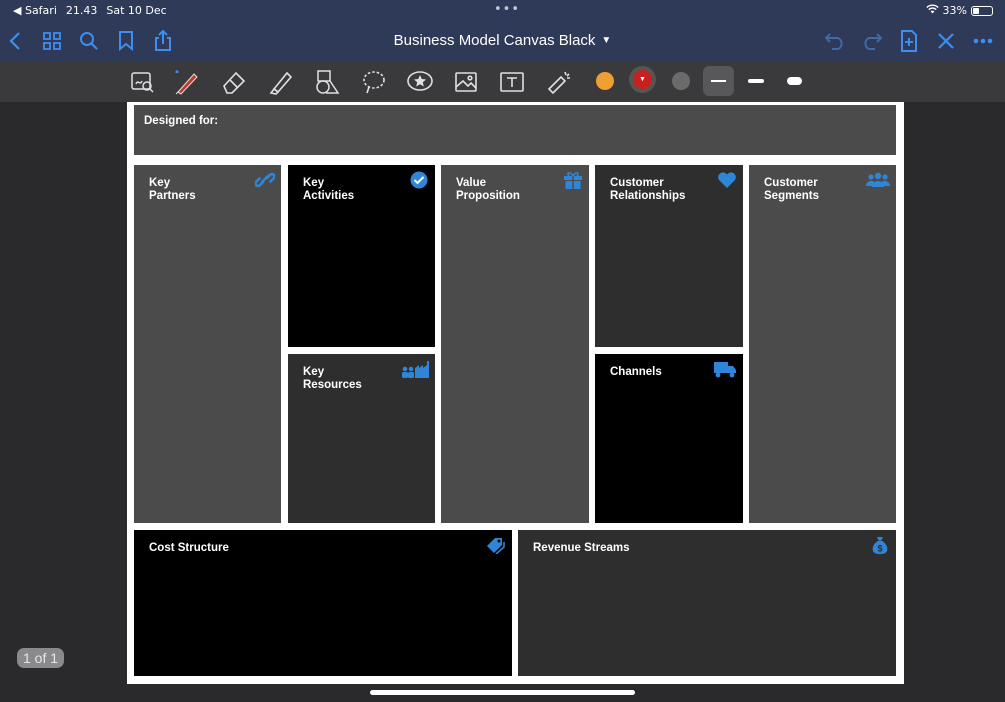  Describe the element at coordinates (329, 189) in the screenshot. I see `key-activities-label: Key Activities` at that location.